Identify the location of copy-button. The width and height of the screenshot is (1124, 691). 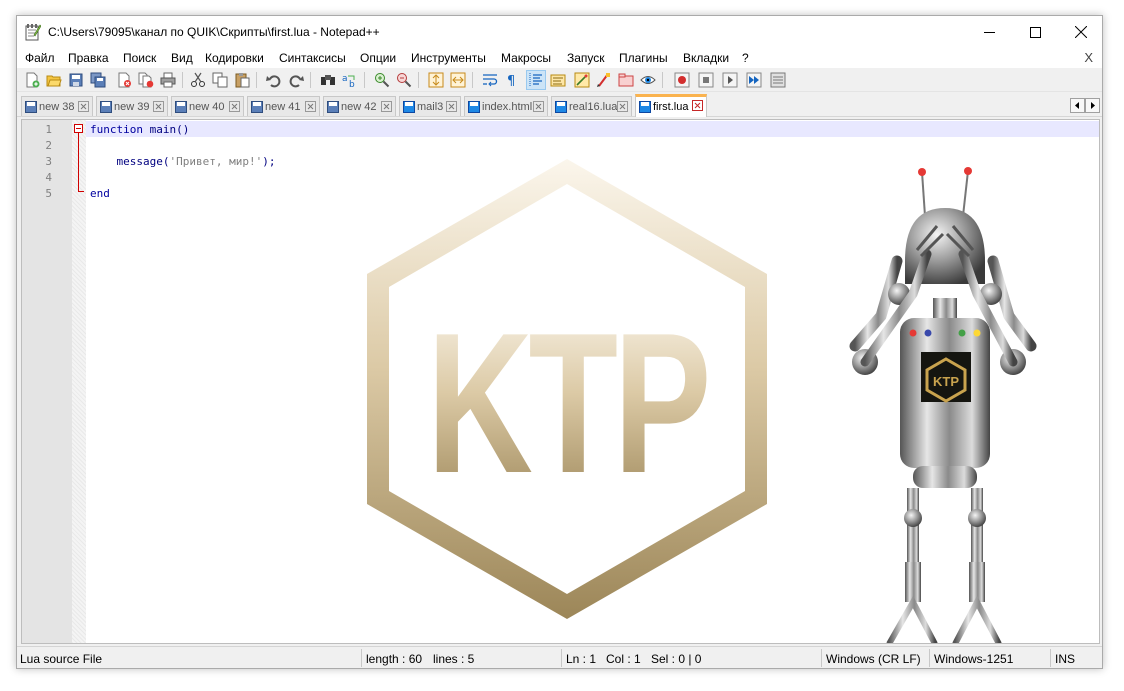
(220, 80).